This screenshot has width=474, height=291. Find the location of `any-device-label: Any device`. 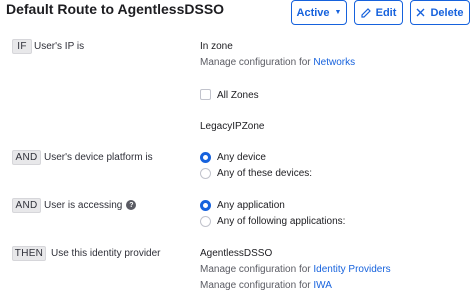

any-device-label: Any device is located at coordinates (241, 157).